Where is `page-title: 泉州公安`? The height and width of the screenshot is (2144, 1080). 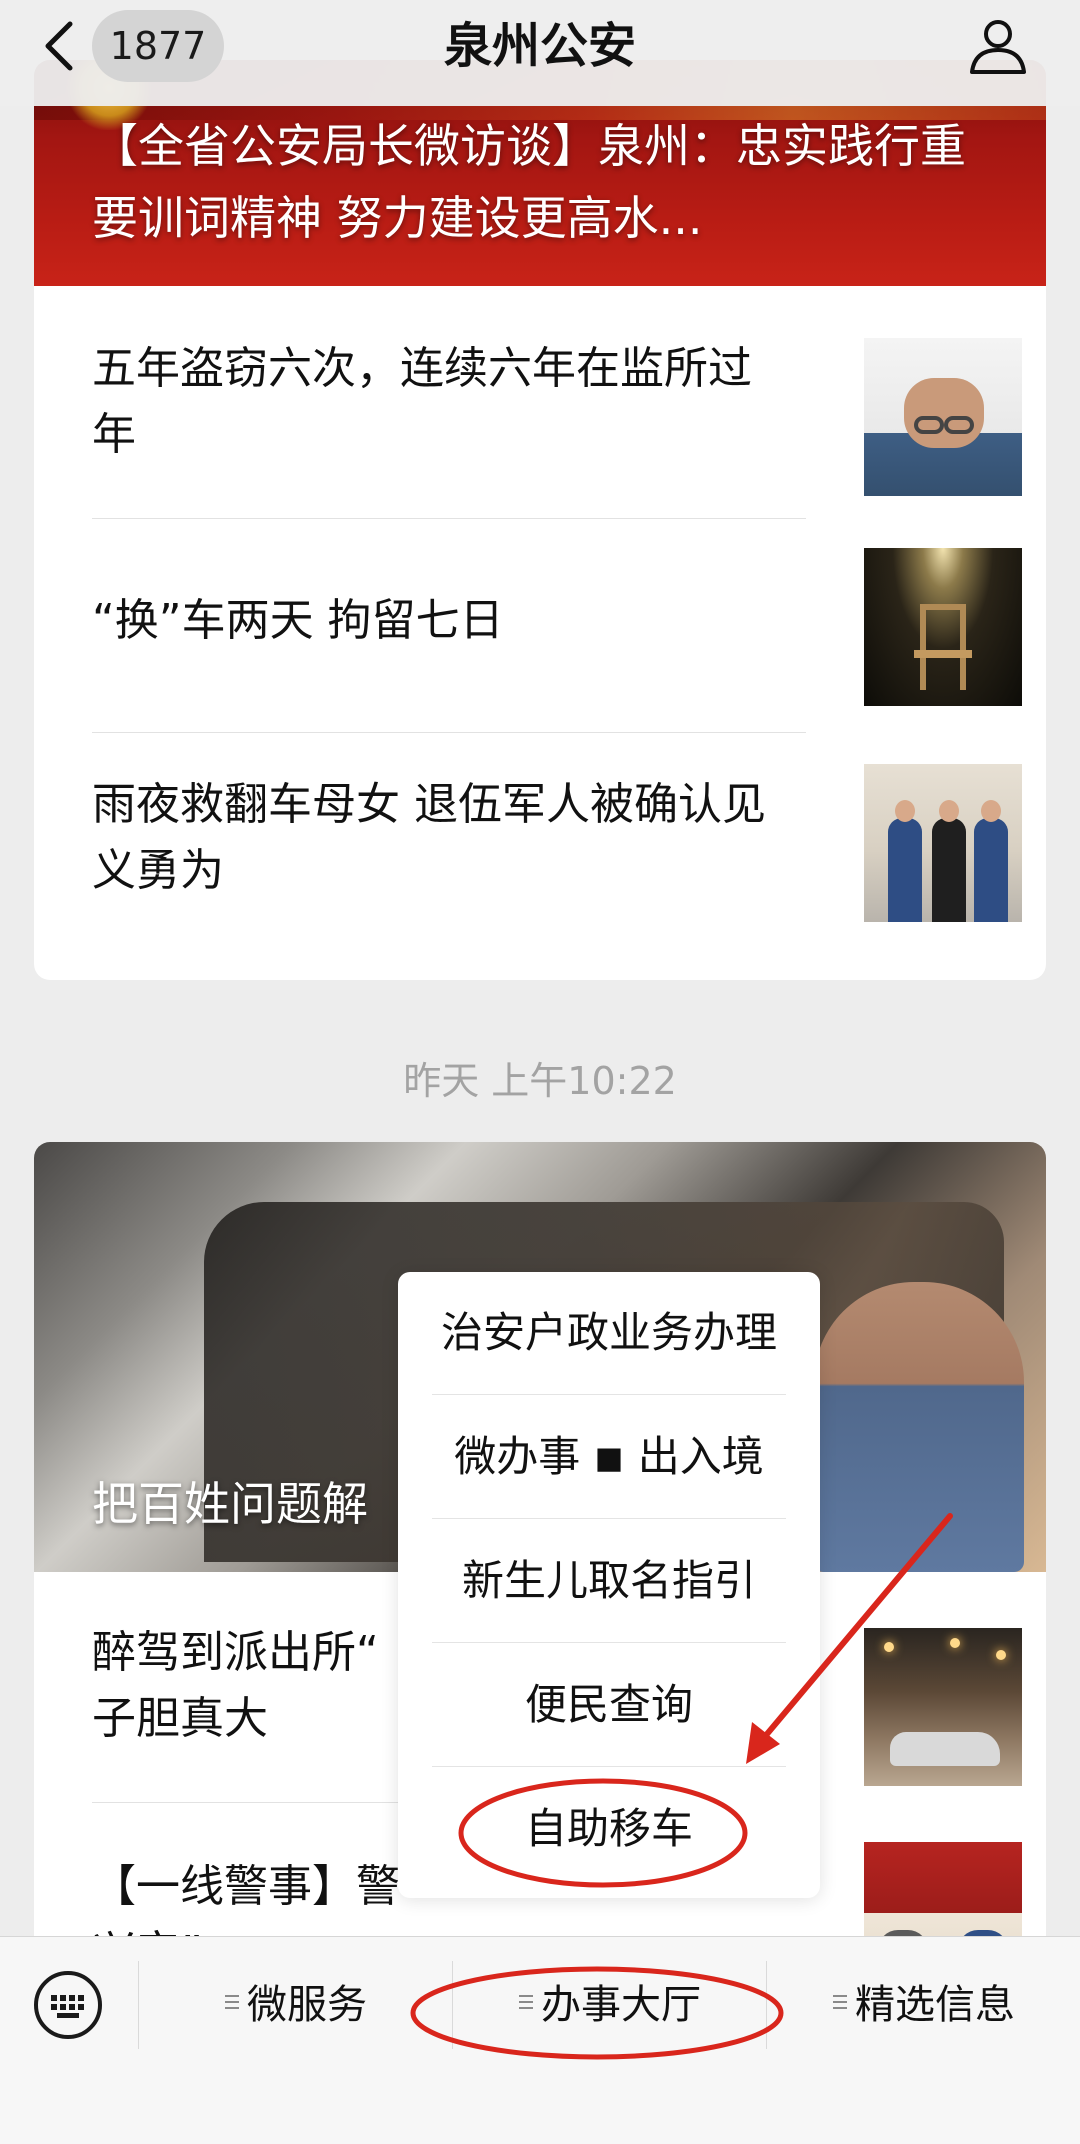 page-title: 泉州公安 is located at coordinates (539, 46).